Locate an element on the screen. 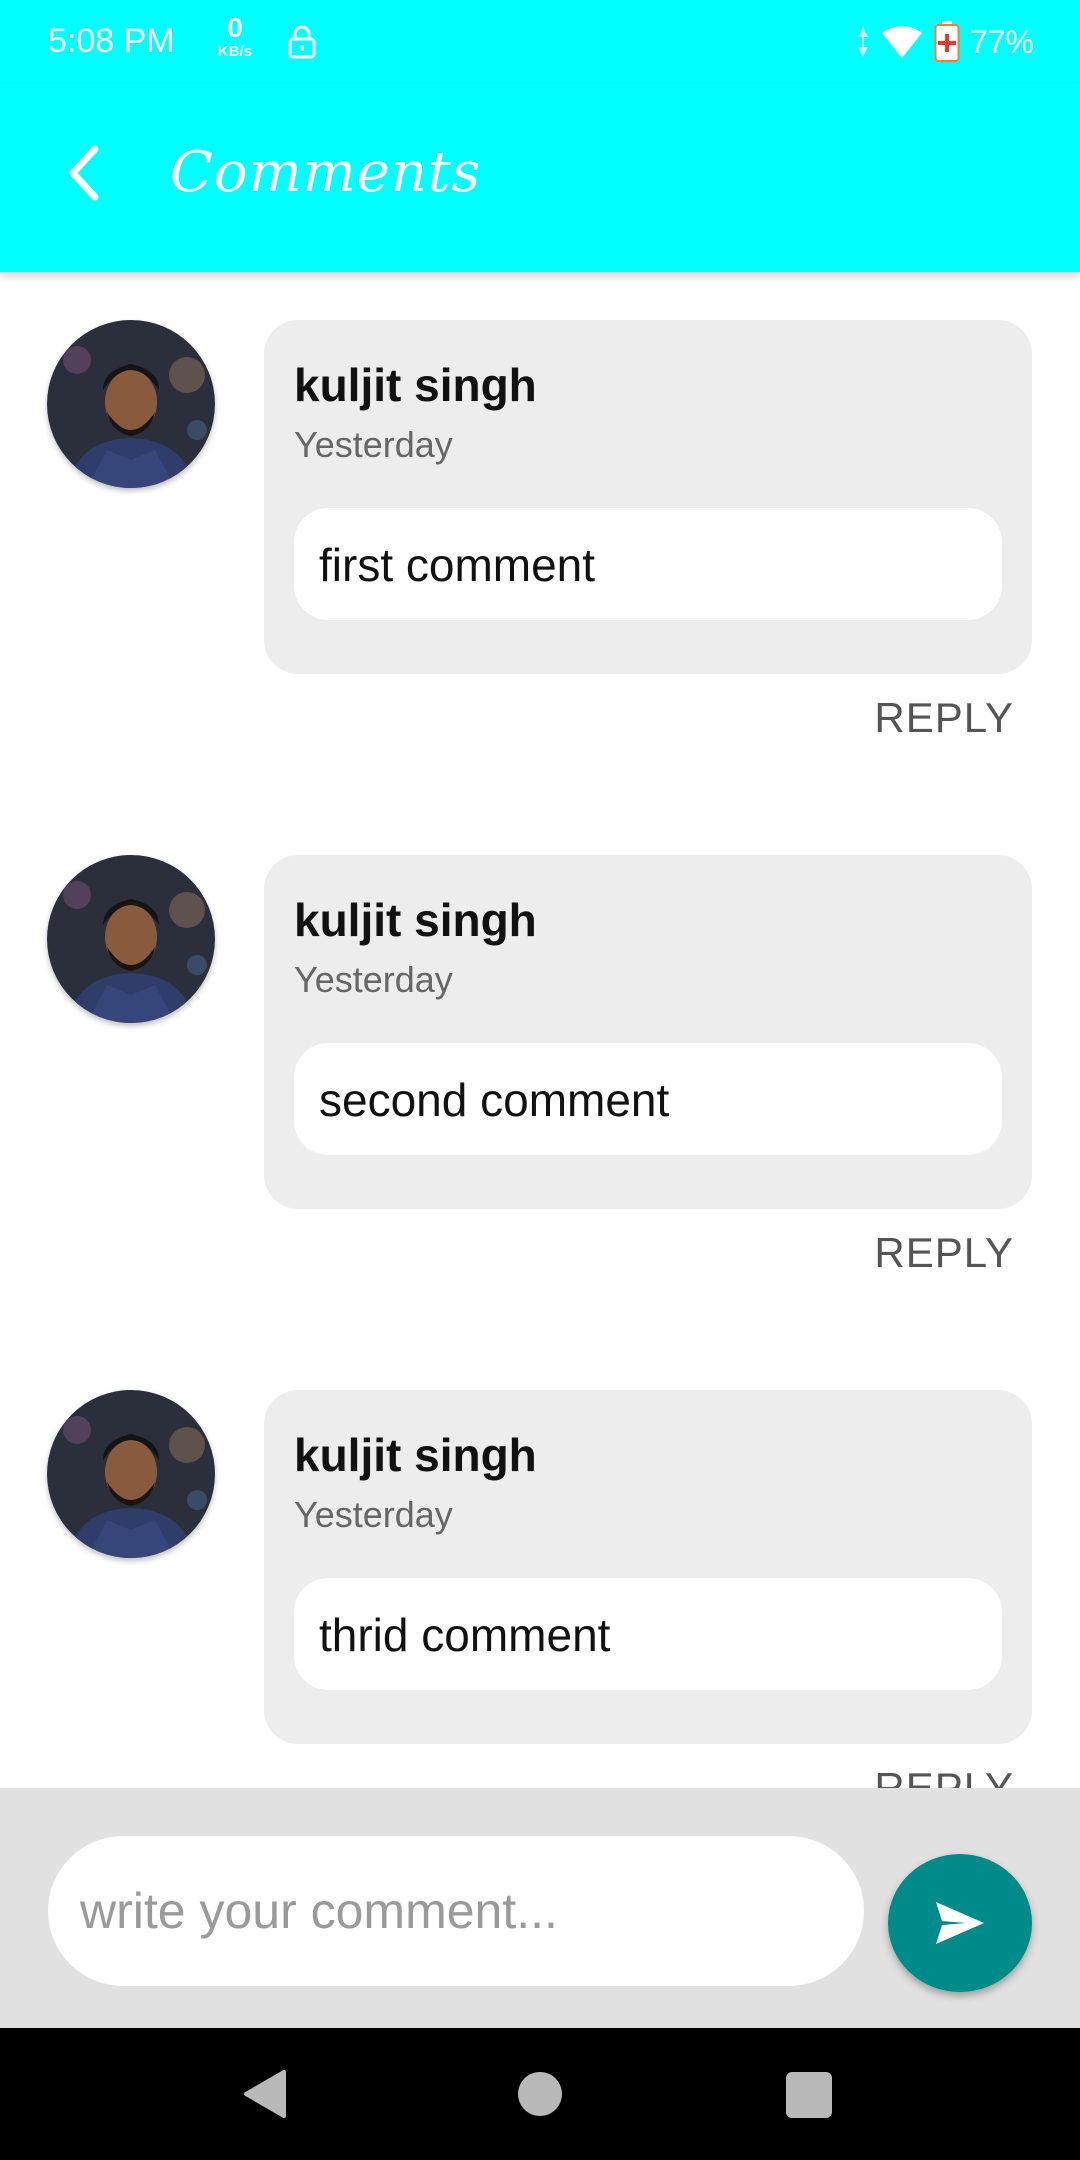  comment-text: thrid comment is located at coordinates (465, 1635).